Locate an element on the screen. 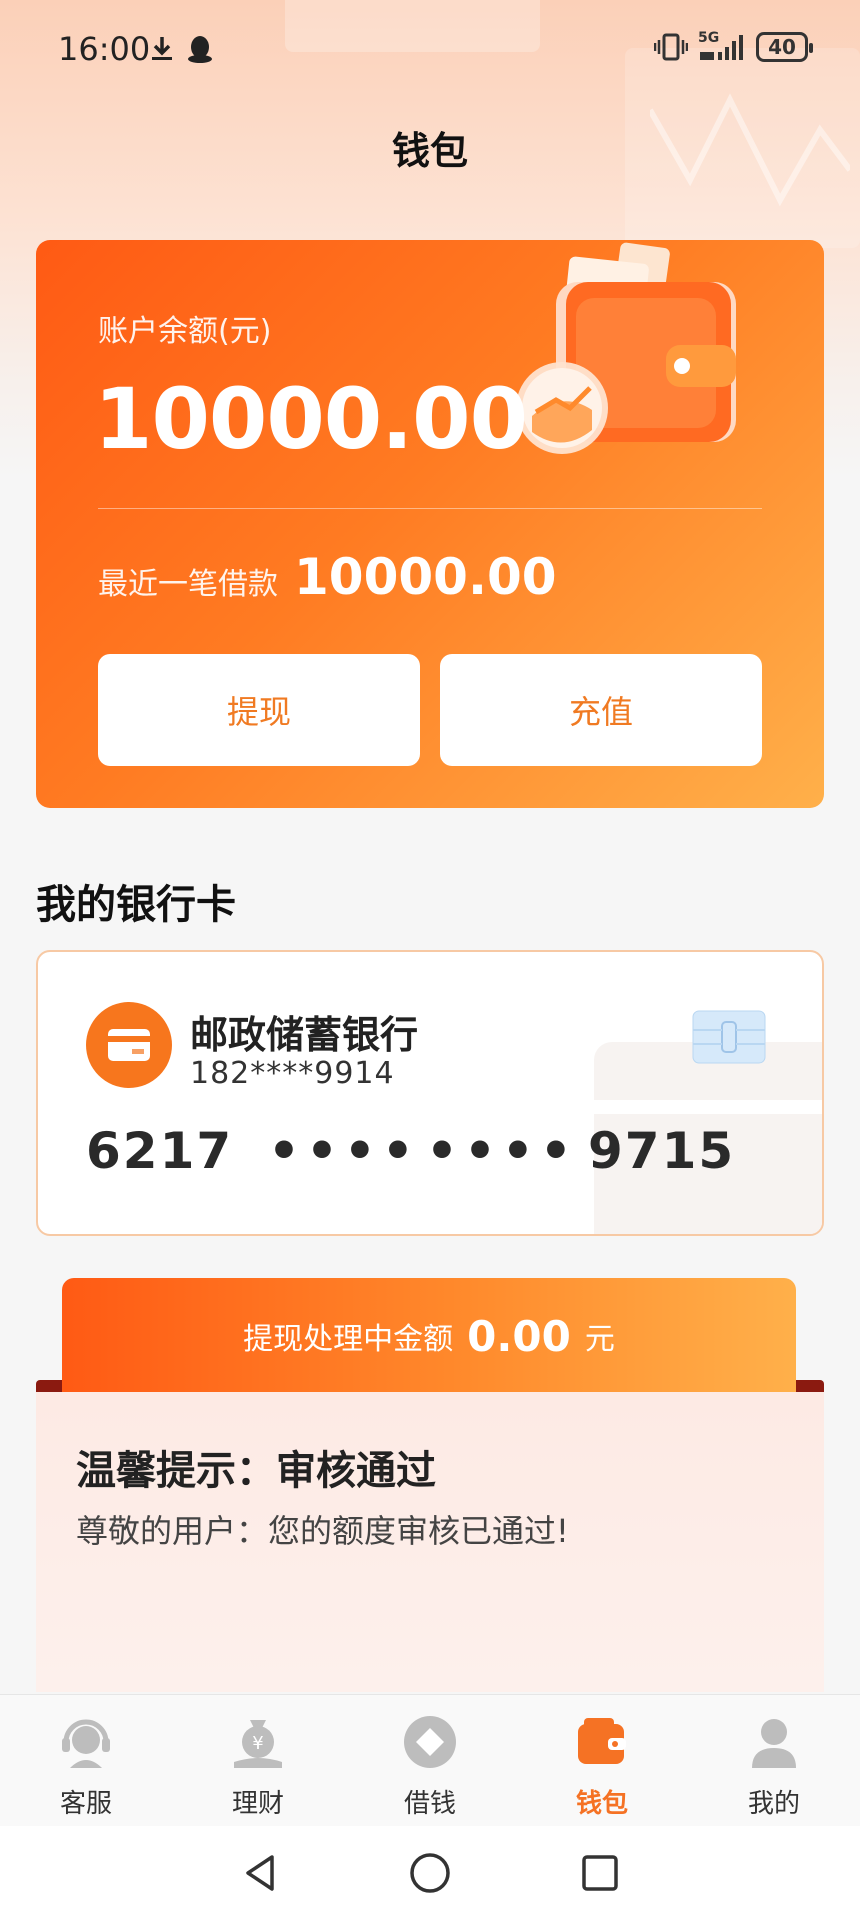  bank-name: 邮政储蓄银行 is located at coordinates (304, 1035).